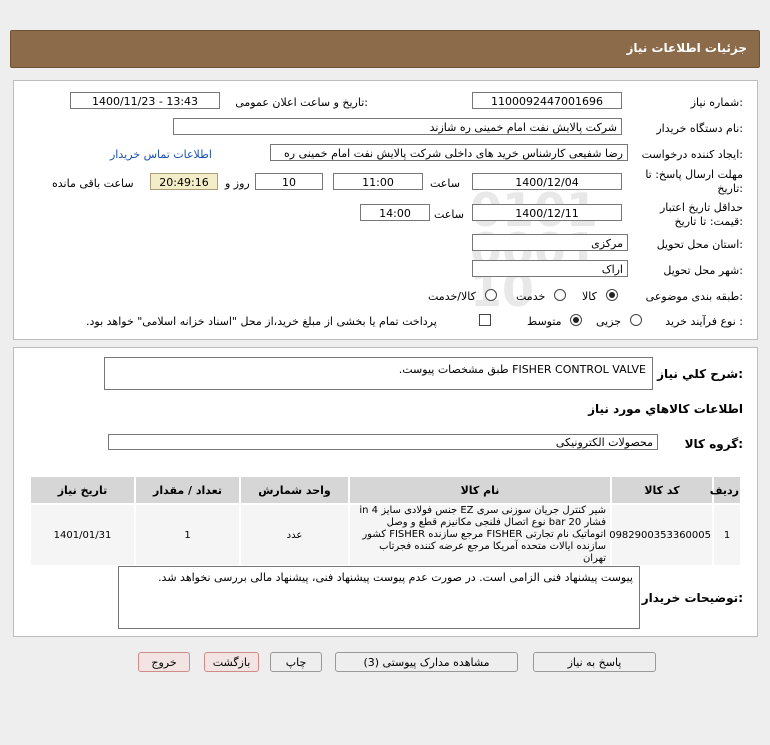  Describe the element at coordinates (665, 409) in the screenshot. I see `goods-info-title: اطلاعات كالاهاي مورد نياز` at that location.